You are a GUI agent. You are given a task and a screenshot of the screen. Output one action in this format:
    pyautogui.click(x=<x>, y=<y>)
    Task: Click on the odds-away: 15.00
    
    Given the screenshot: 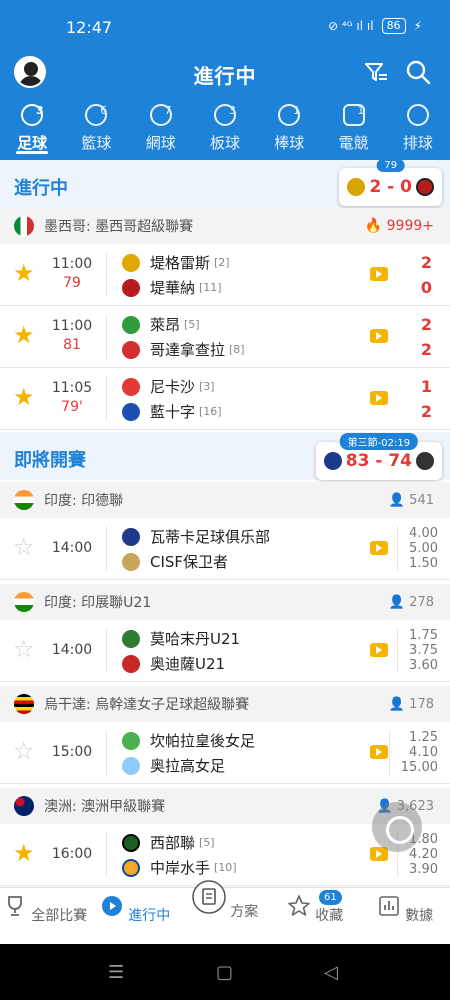 What is the action you would take?
    pyautogui.click(x=419, y=767)
    